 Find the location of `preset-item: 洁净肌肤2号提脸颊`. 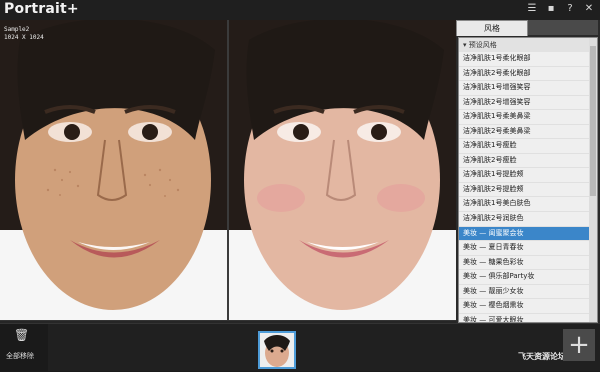

preset-item: 洁净肌肤2号提脸颊 is located at coordinates (528, 190).